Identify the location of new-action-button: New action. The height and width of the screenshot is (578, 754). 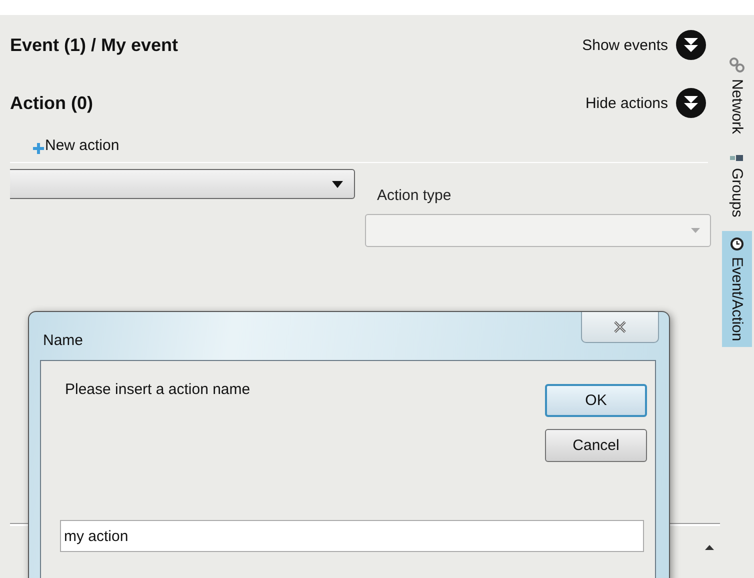
(76, 145).